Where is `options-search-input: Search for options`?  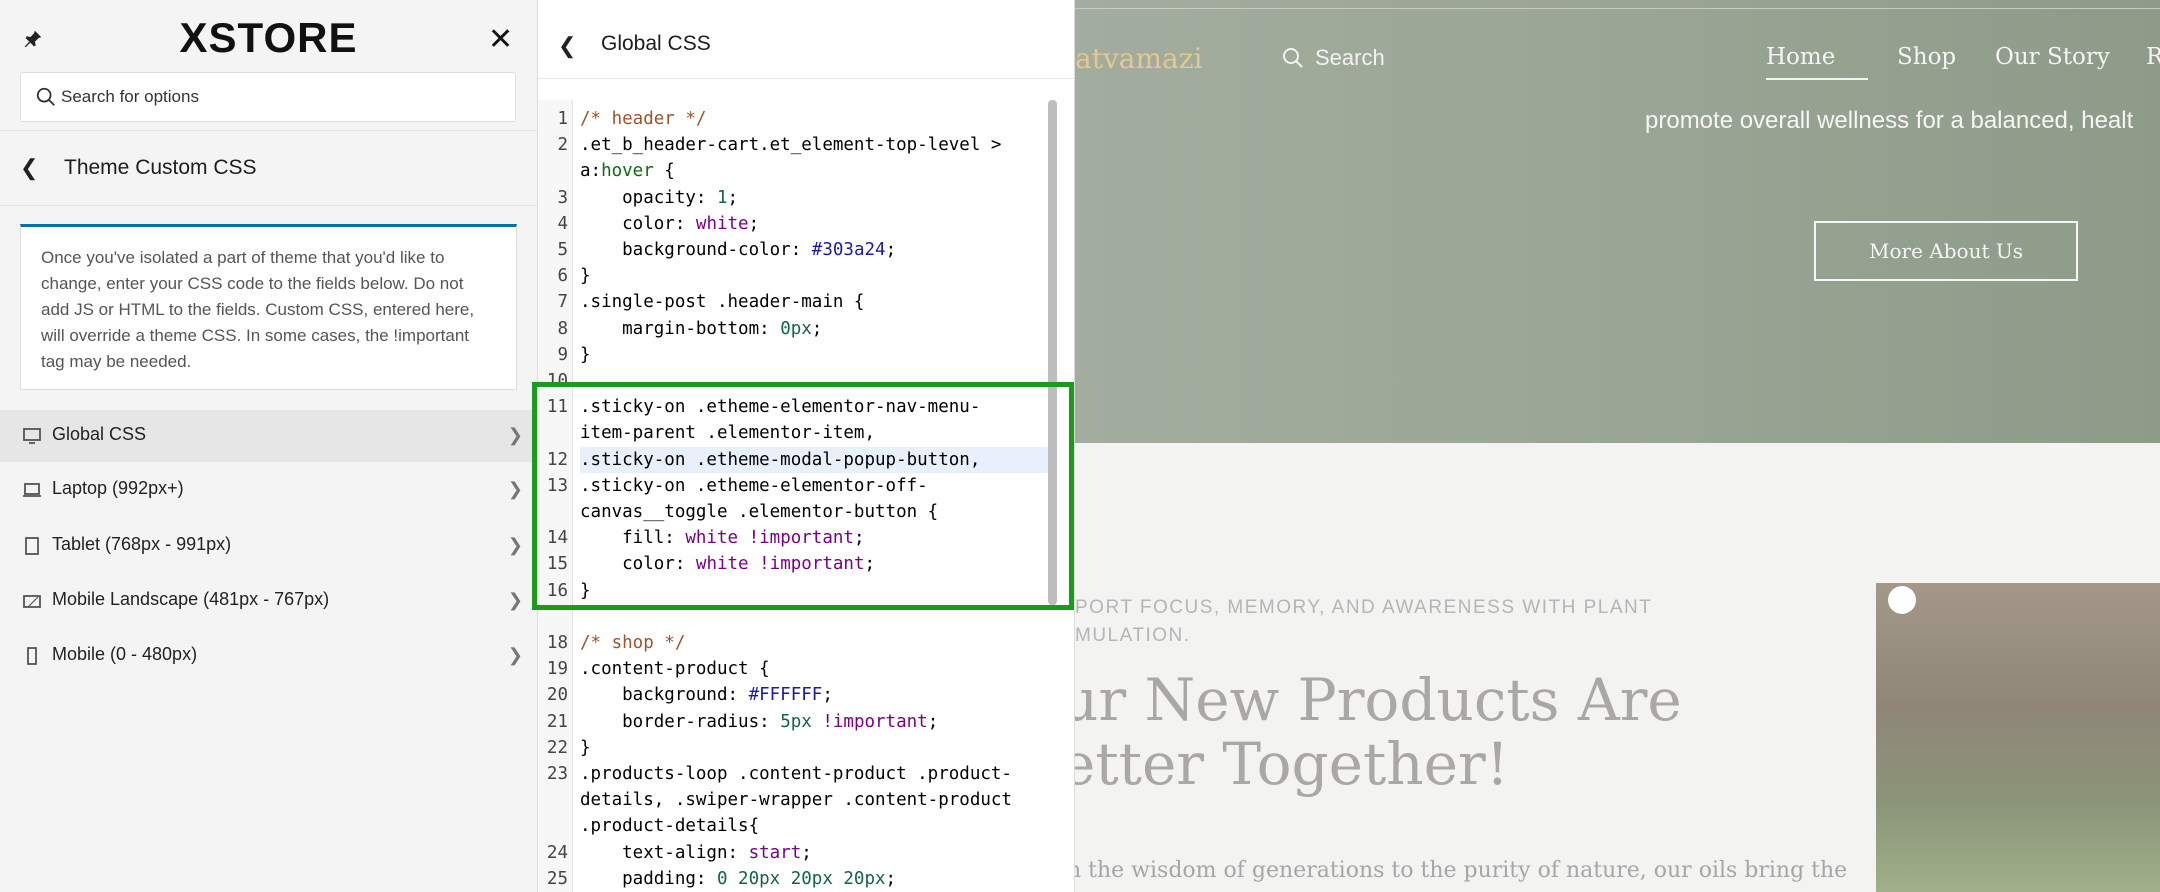
options-search-input: Search for options is located at coordinates (268, 97).